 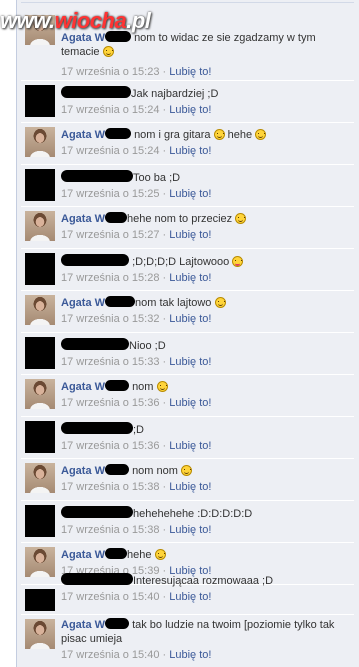 I want to click on comment-timestamp: 17 września o 15:32, so click(x=110, y=319).